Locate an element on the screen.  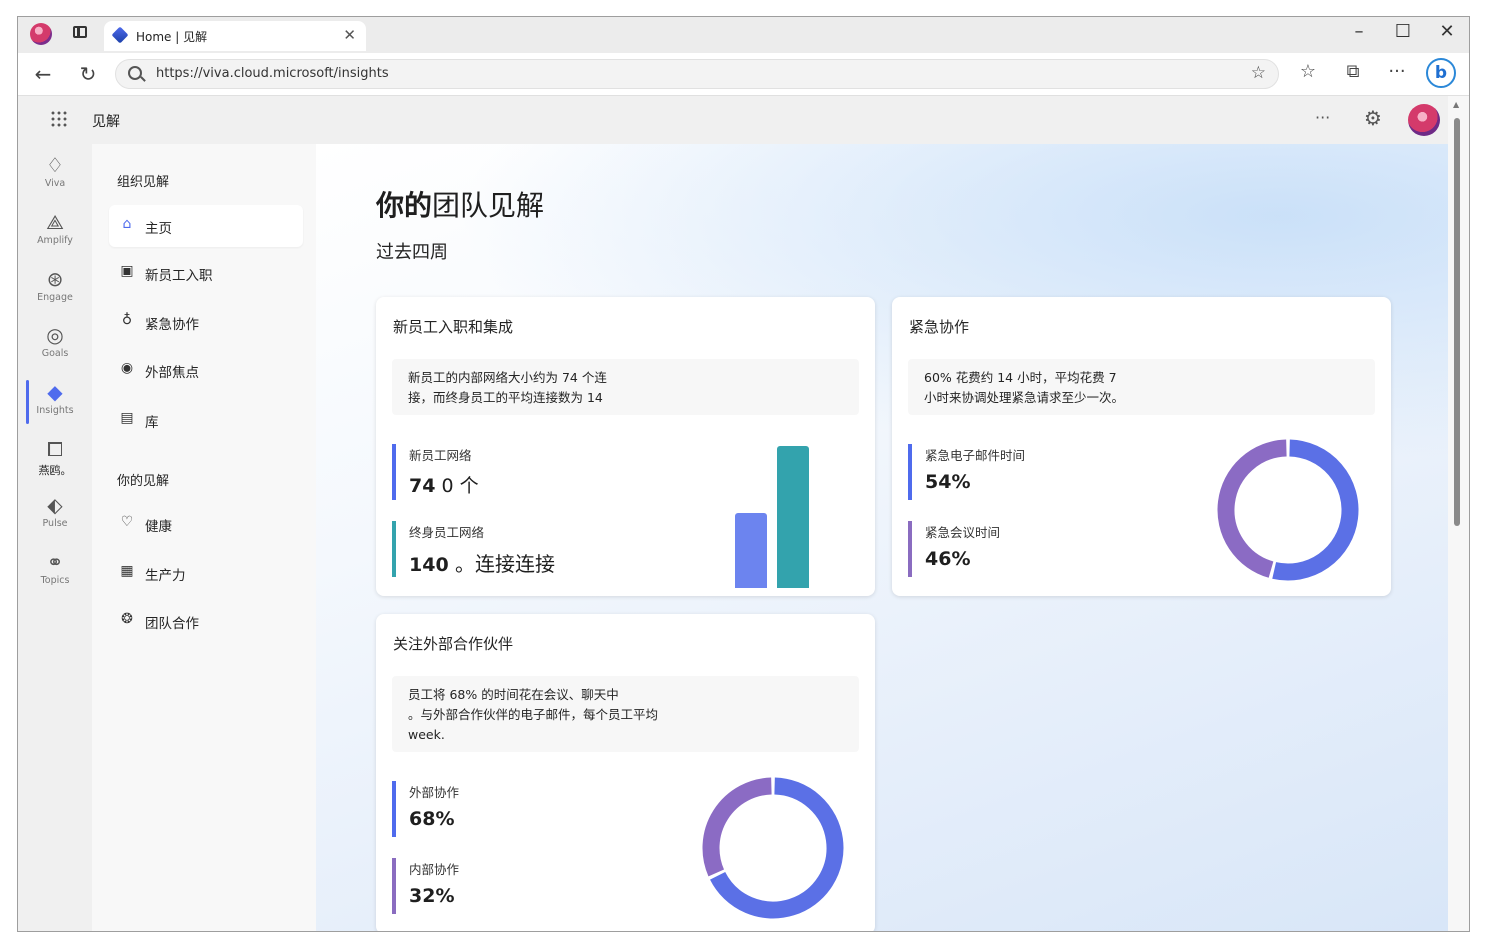
nav-item-external: ◉ 外部焦点 is located at coordinates (206, 370).